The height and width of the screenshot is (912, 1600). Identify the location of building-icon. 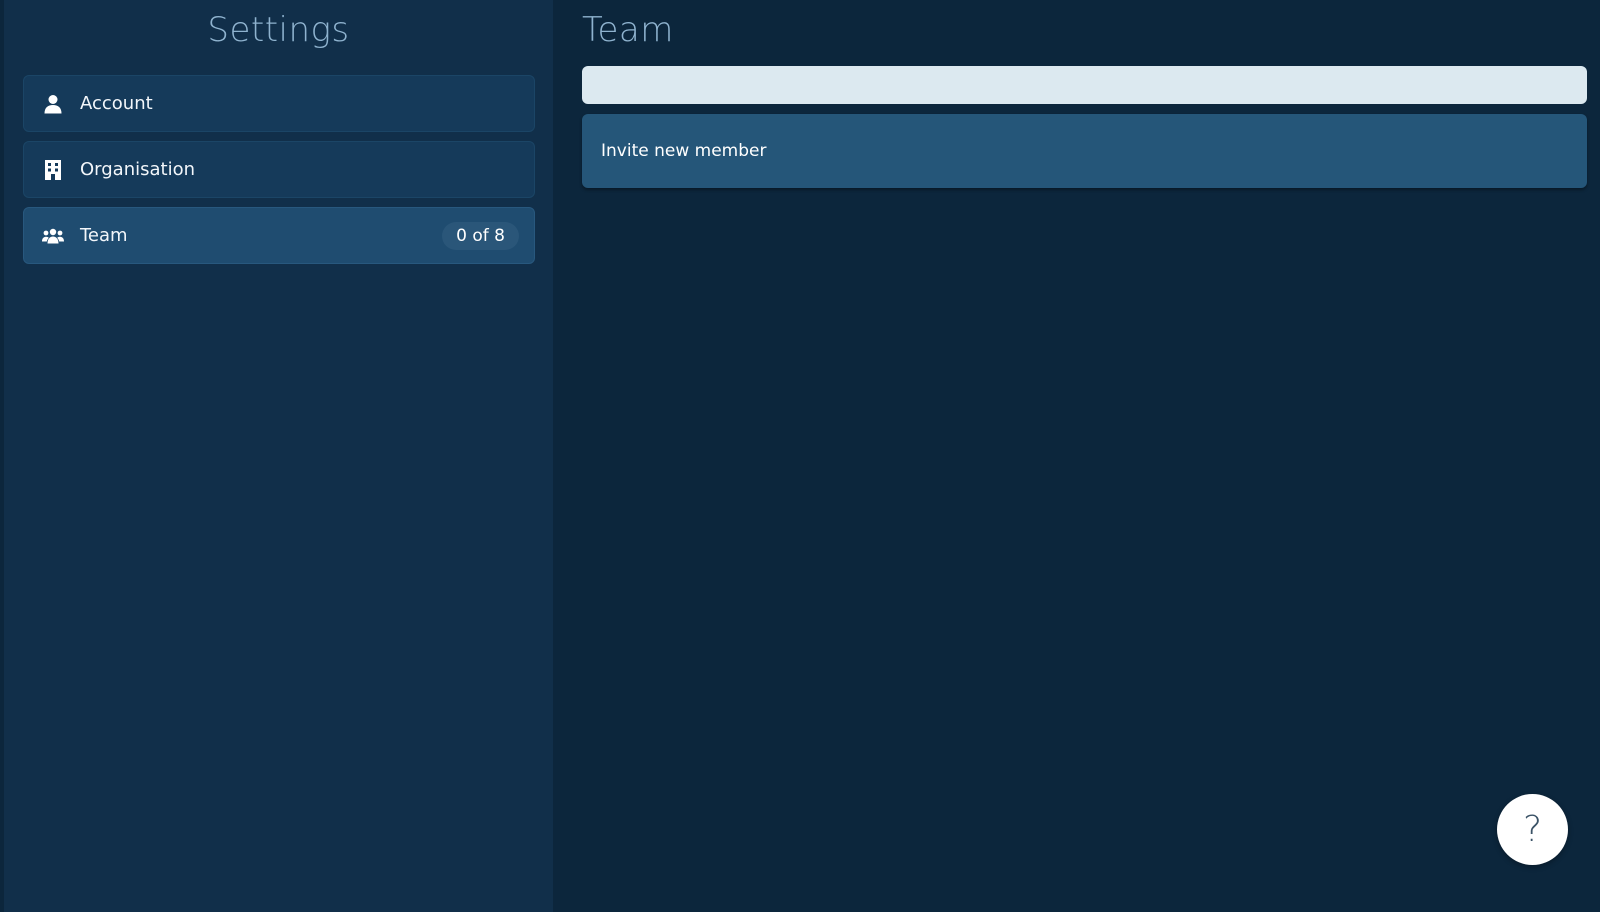
(53, 170).